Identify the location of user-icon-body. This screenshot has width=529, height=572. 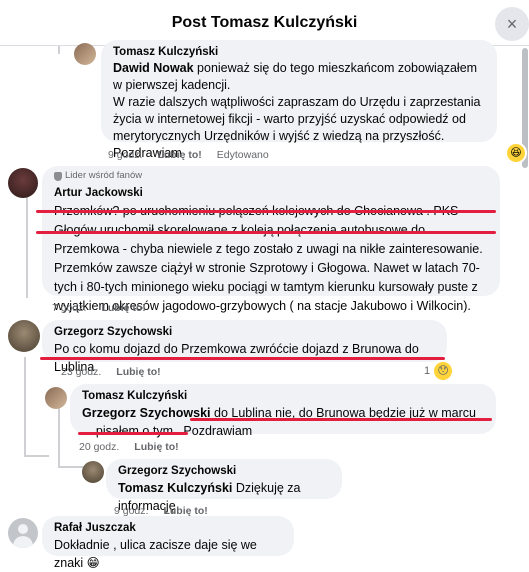
(23, 542).